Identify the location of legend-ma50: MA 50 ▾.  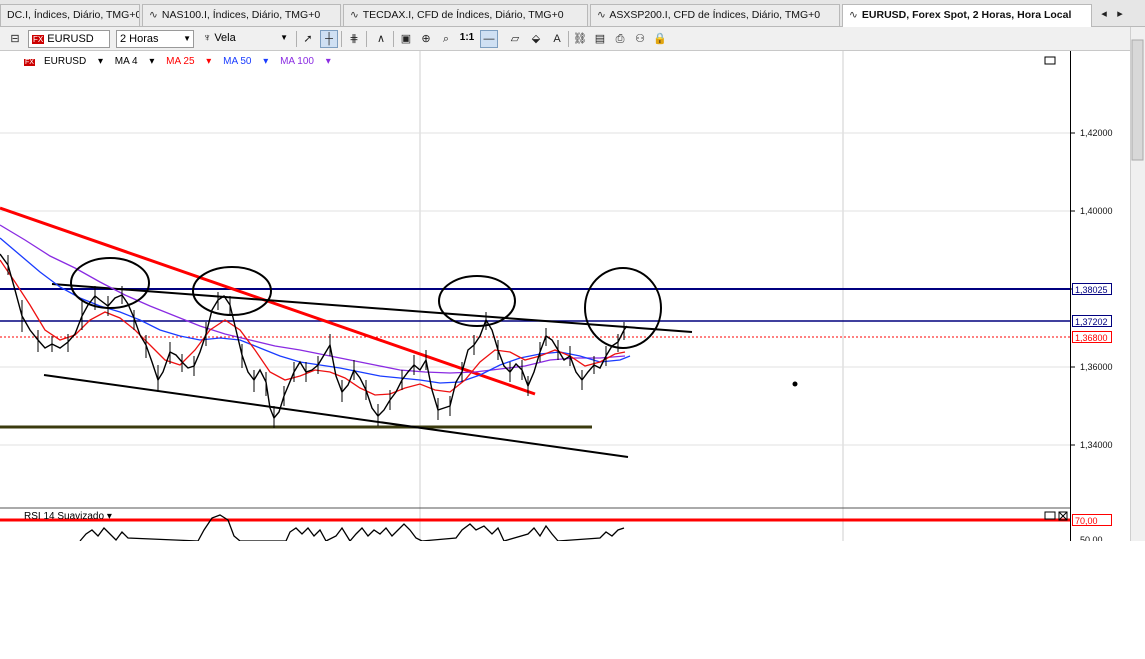
(245, 61).